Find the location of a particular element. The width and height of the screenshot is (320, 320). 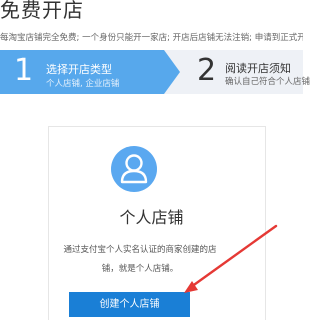

create-personal-shop-button: 创建个人店铺 is located at coordinates (129, 304).